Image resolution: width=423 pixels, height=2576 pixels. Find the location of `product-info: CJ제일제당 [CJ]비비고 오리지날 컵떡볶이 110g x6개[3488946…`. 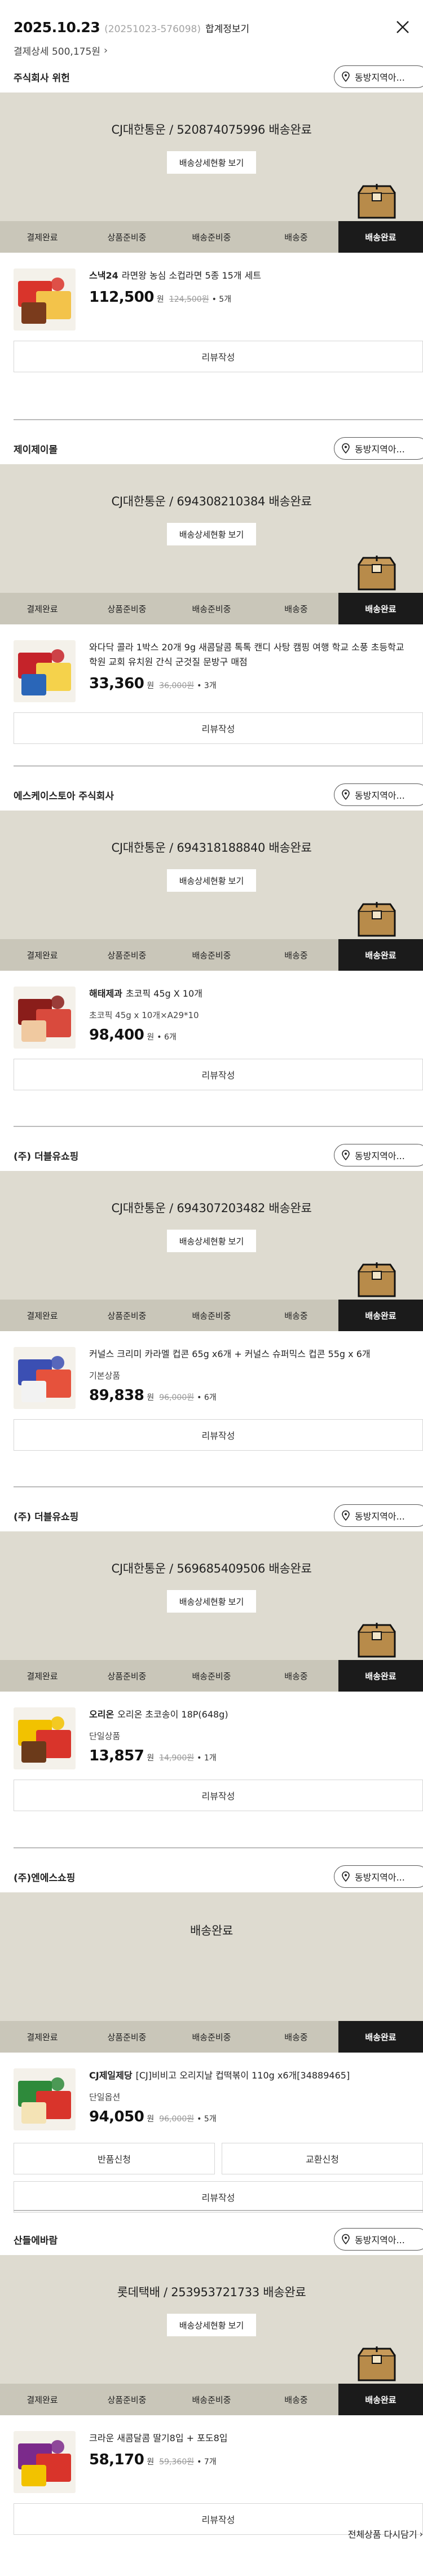

product-info: CJ제일제당 [CJ]비비고 오리지날 컵떡볶이 110g x6개[3488946… is located at coordinates (249, 2104).